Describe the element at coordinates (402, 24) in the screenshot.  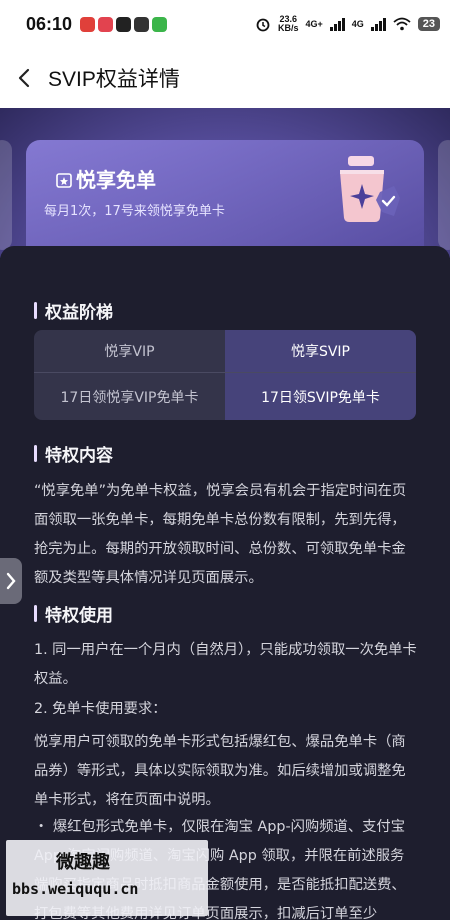
I see `wifi-icon` at that location.